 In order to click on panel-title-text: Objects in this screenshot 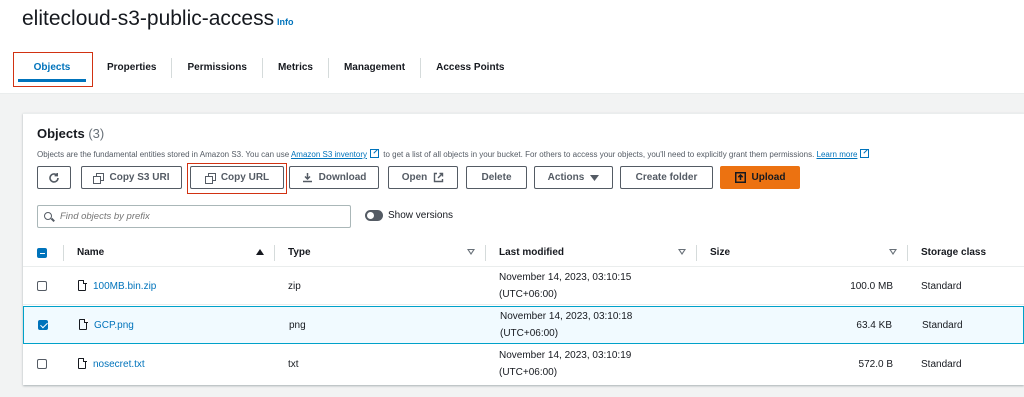, I will do `click(61, 133)`.